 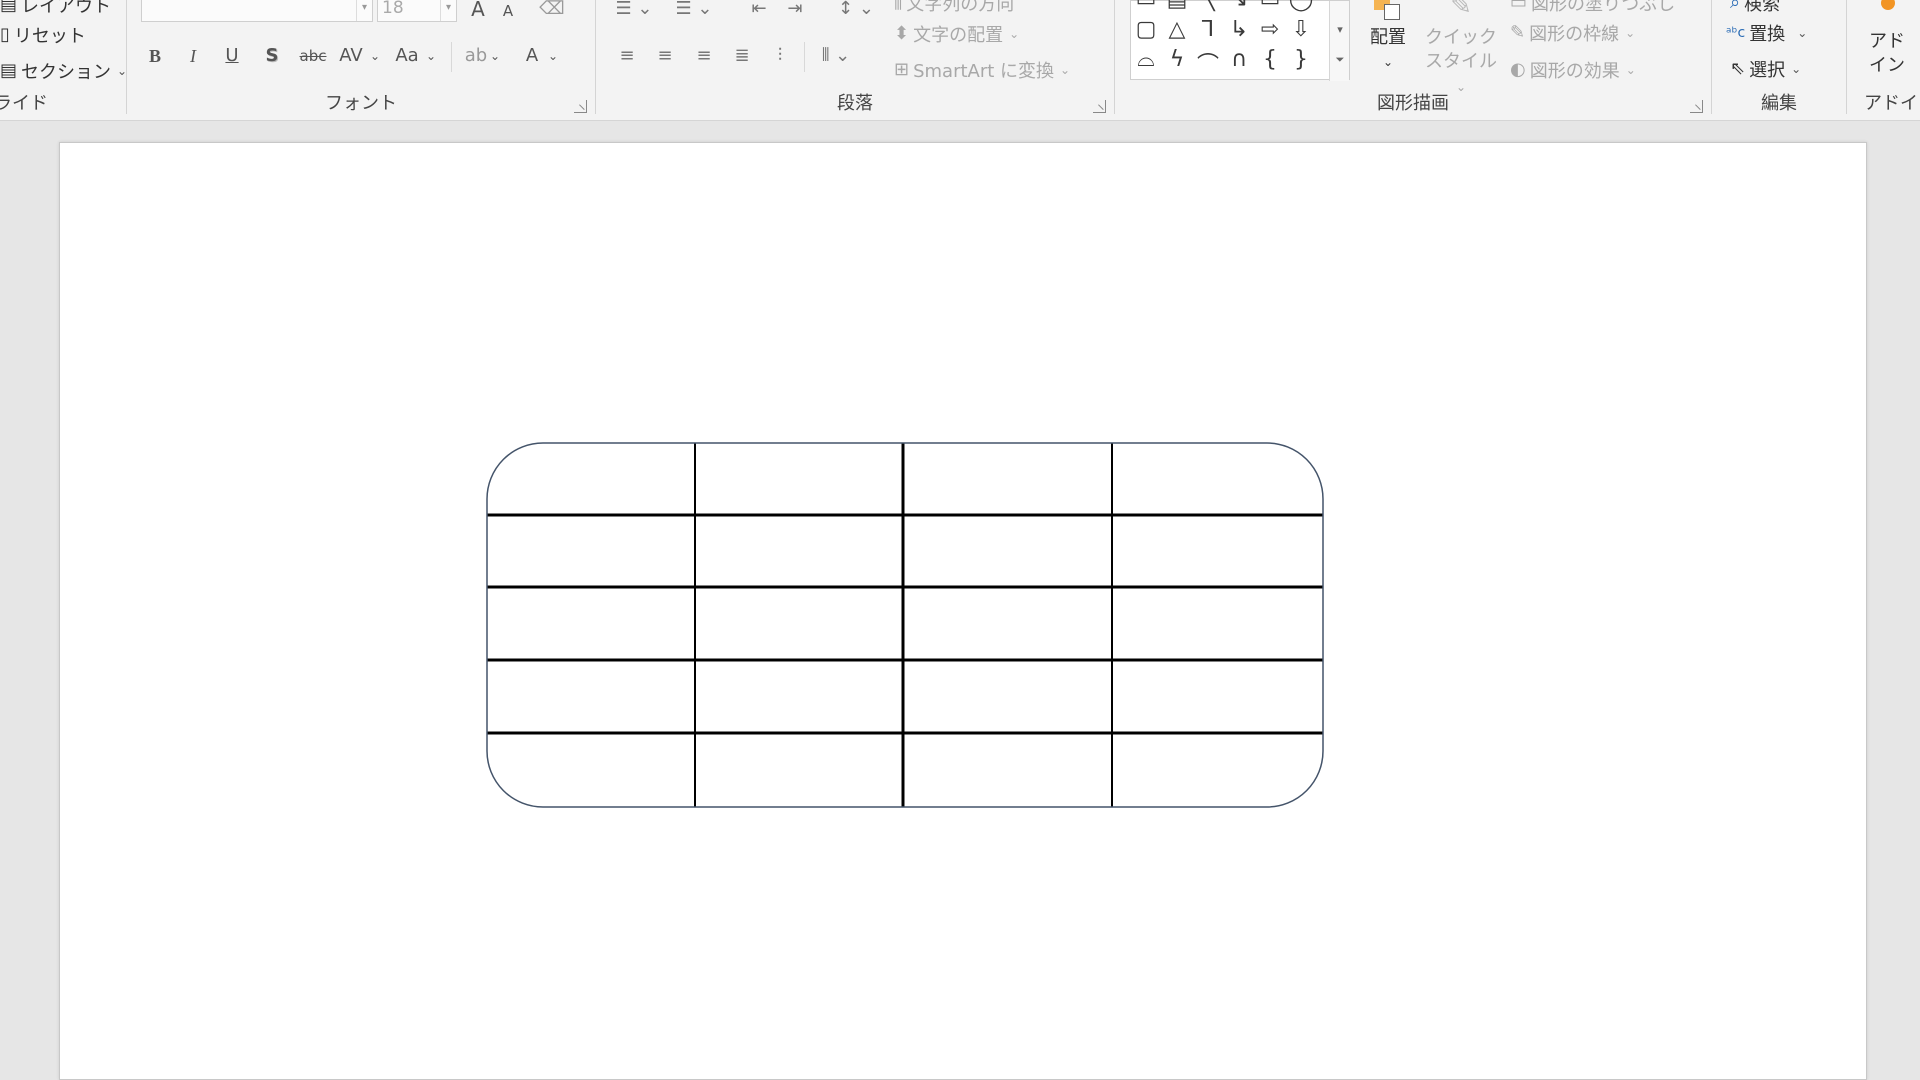 What do you see at coordinates (1892, 103) in the screenshot?
I see `addins-group-label: アドイン` at bounding box center [1892, 103].